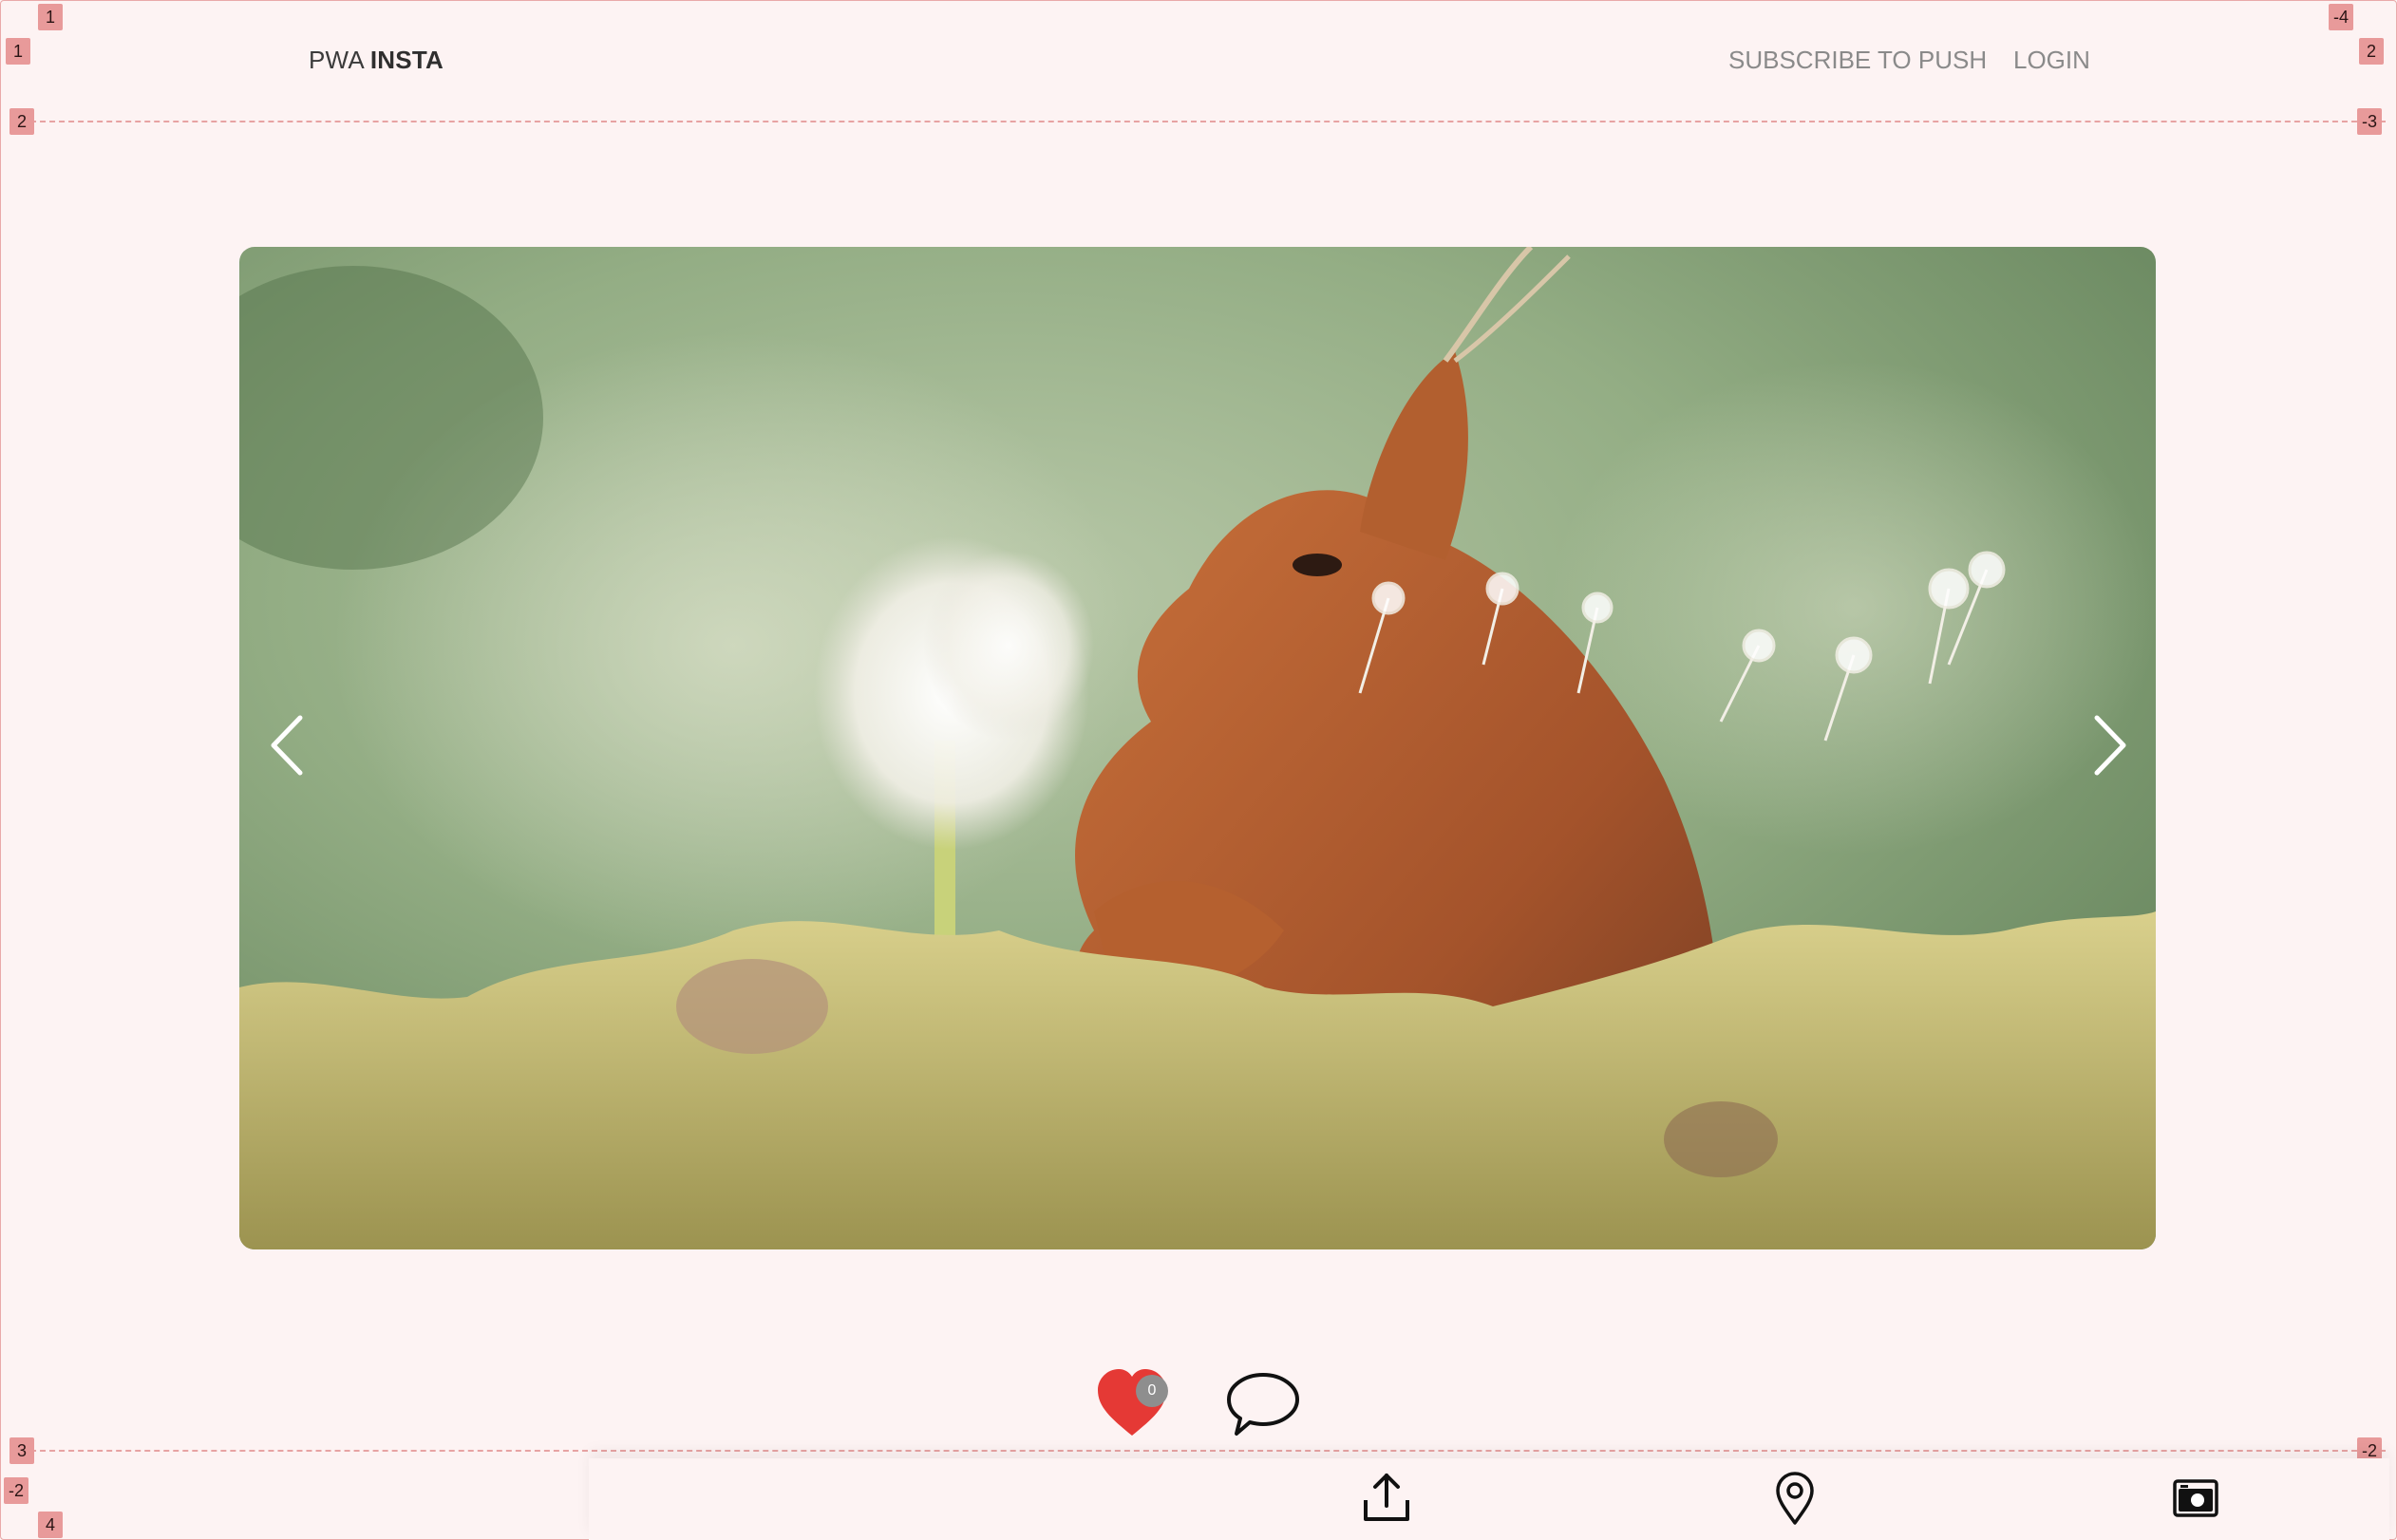 This screenshot has height=1540, width=2397. I want to click on carousel-prev-button, so click(286, 746).